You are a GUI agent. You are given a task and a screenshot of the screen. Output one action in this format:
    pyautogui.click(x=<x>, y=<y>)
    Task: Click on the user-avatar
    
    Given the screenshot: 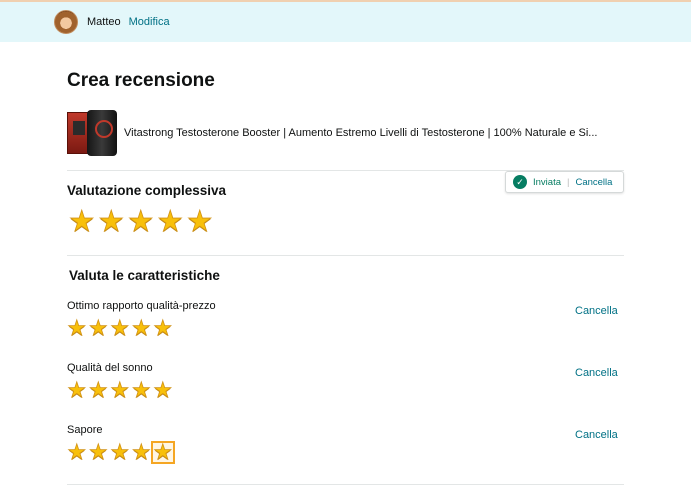 What is the action you would take?
    pyautogui.click(x=66, y=22)
    